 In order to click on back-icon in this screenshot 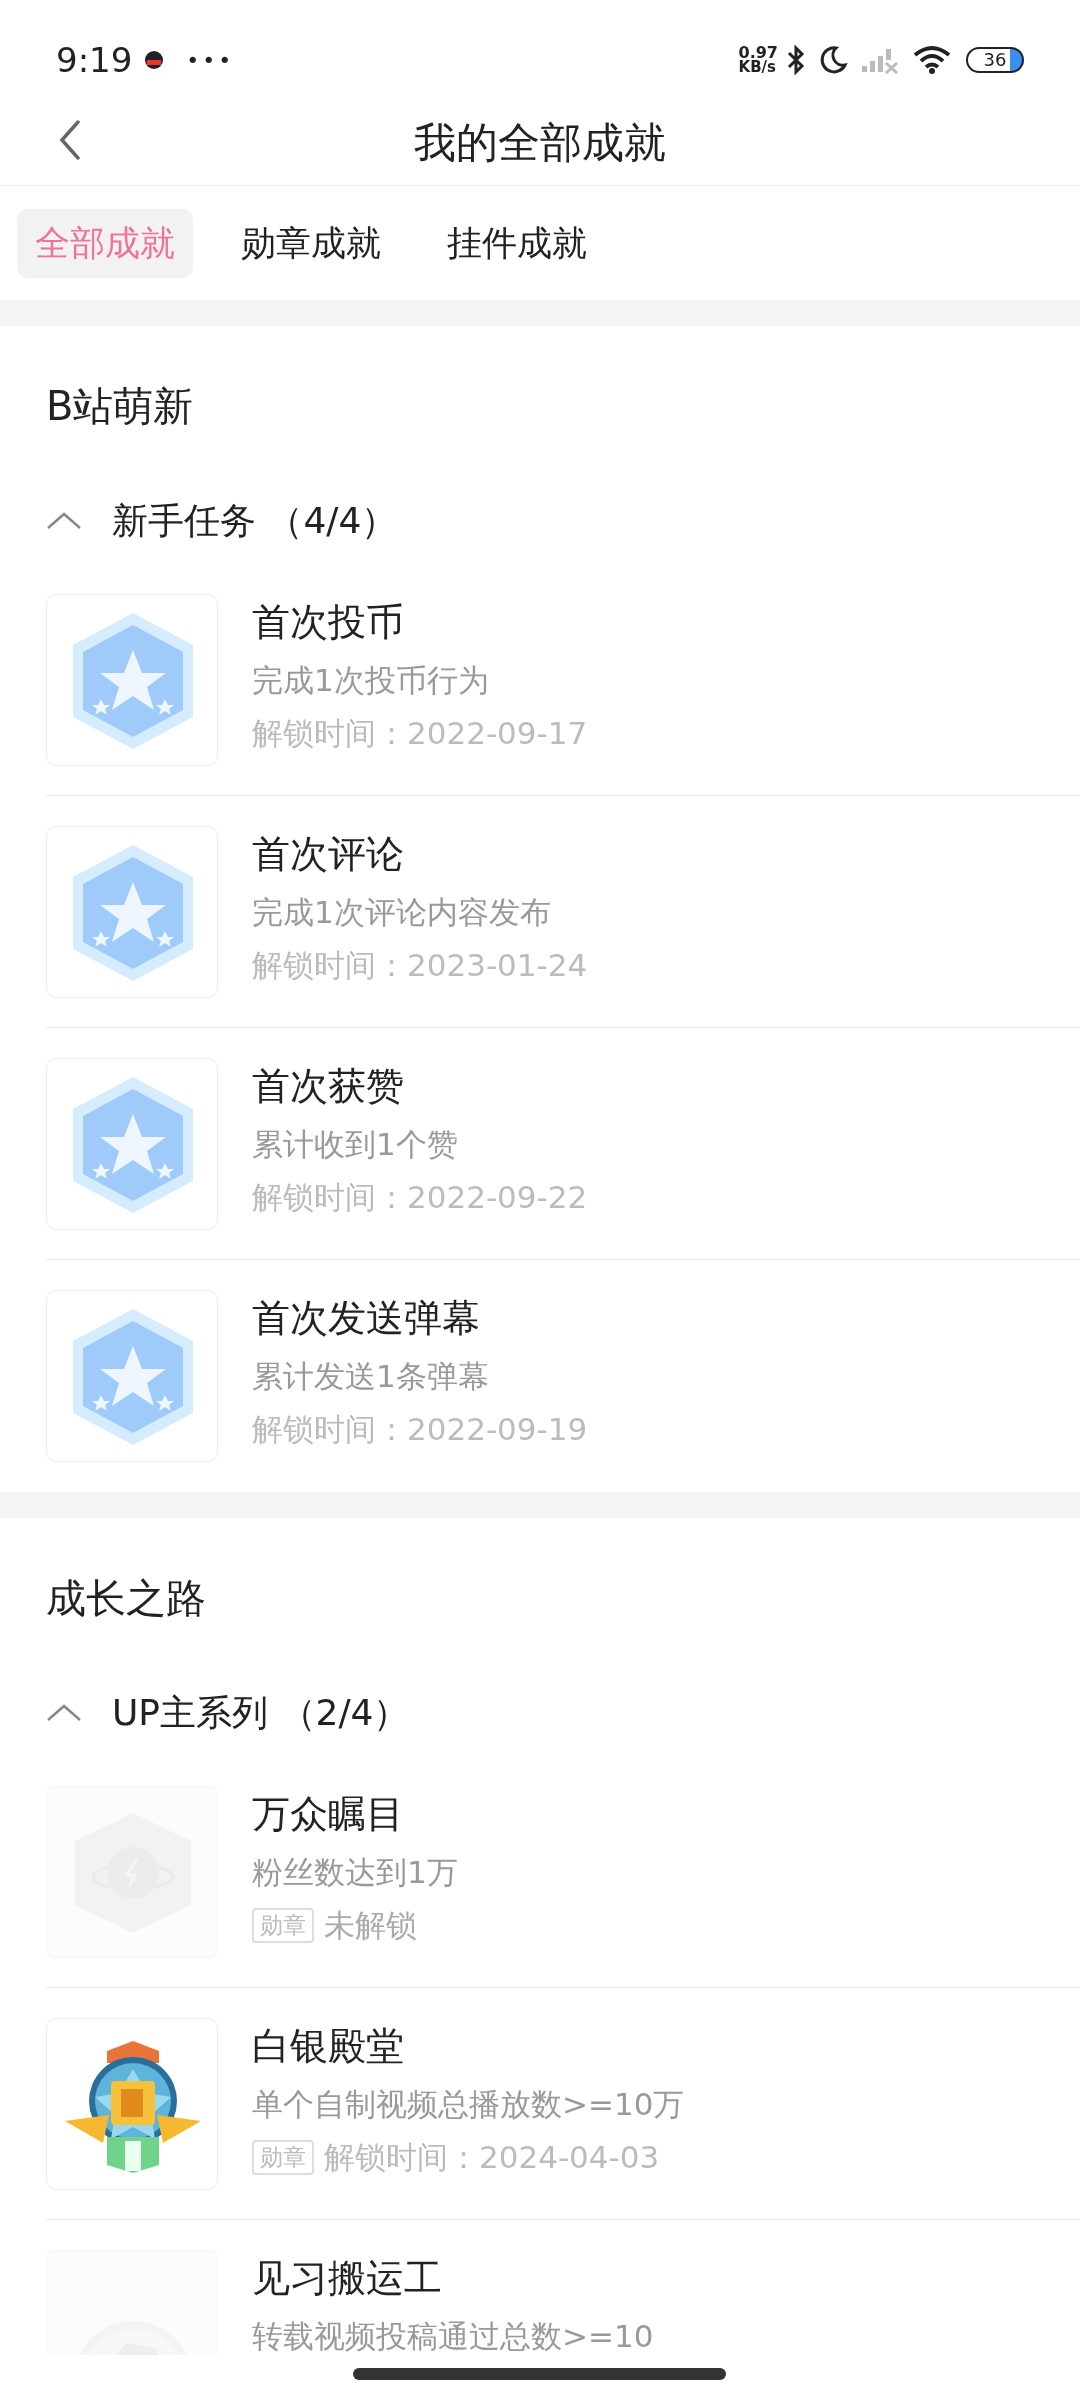, I will do `click(70, 140)`.